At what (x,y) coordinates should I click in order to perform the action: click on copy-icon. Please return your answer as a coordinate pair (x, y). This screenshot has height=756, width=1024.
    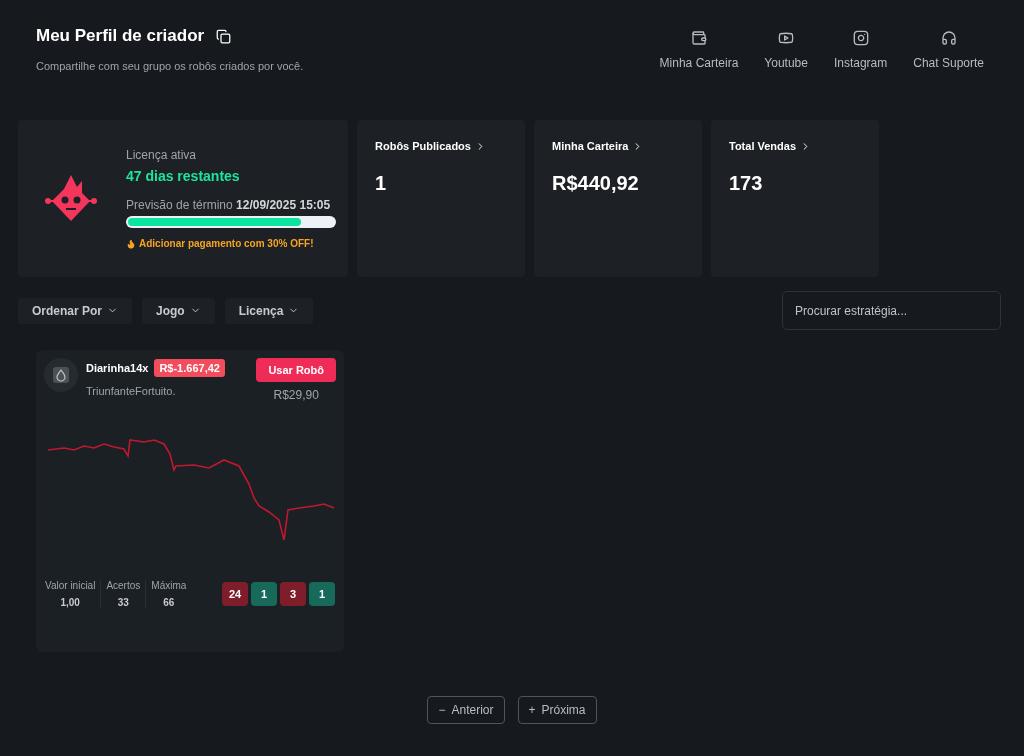
    Looking at the image, I should click on (224, 36).